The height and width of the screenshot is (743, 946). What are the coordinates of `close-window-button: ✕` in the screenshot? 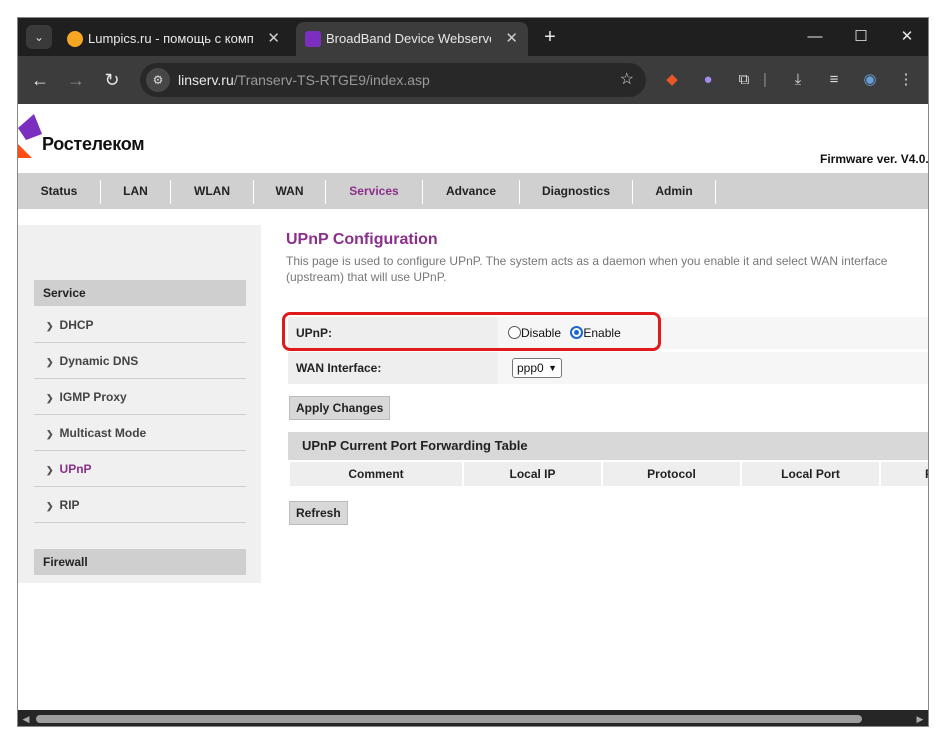 It's located at (906, 37).